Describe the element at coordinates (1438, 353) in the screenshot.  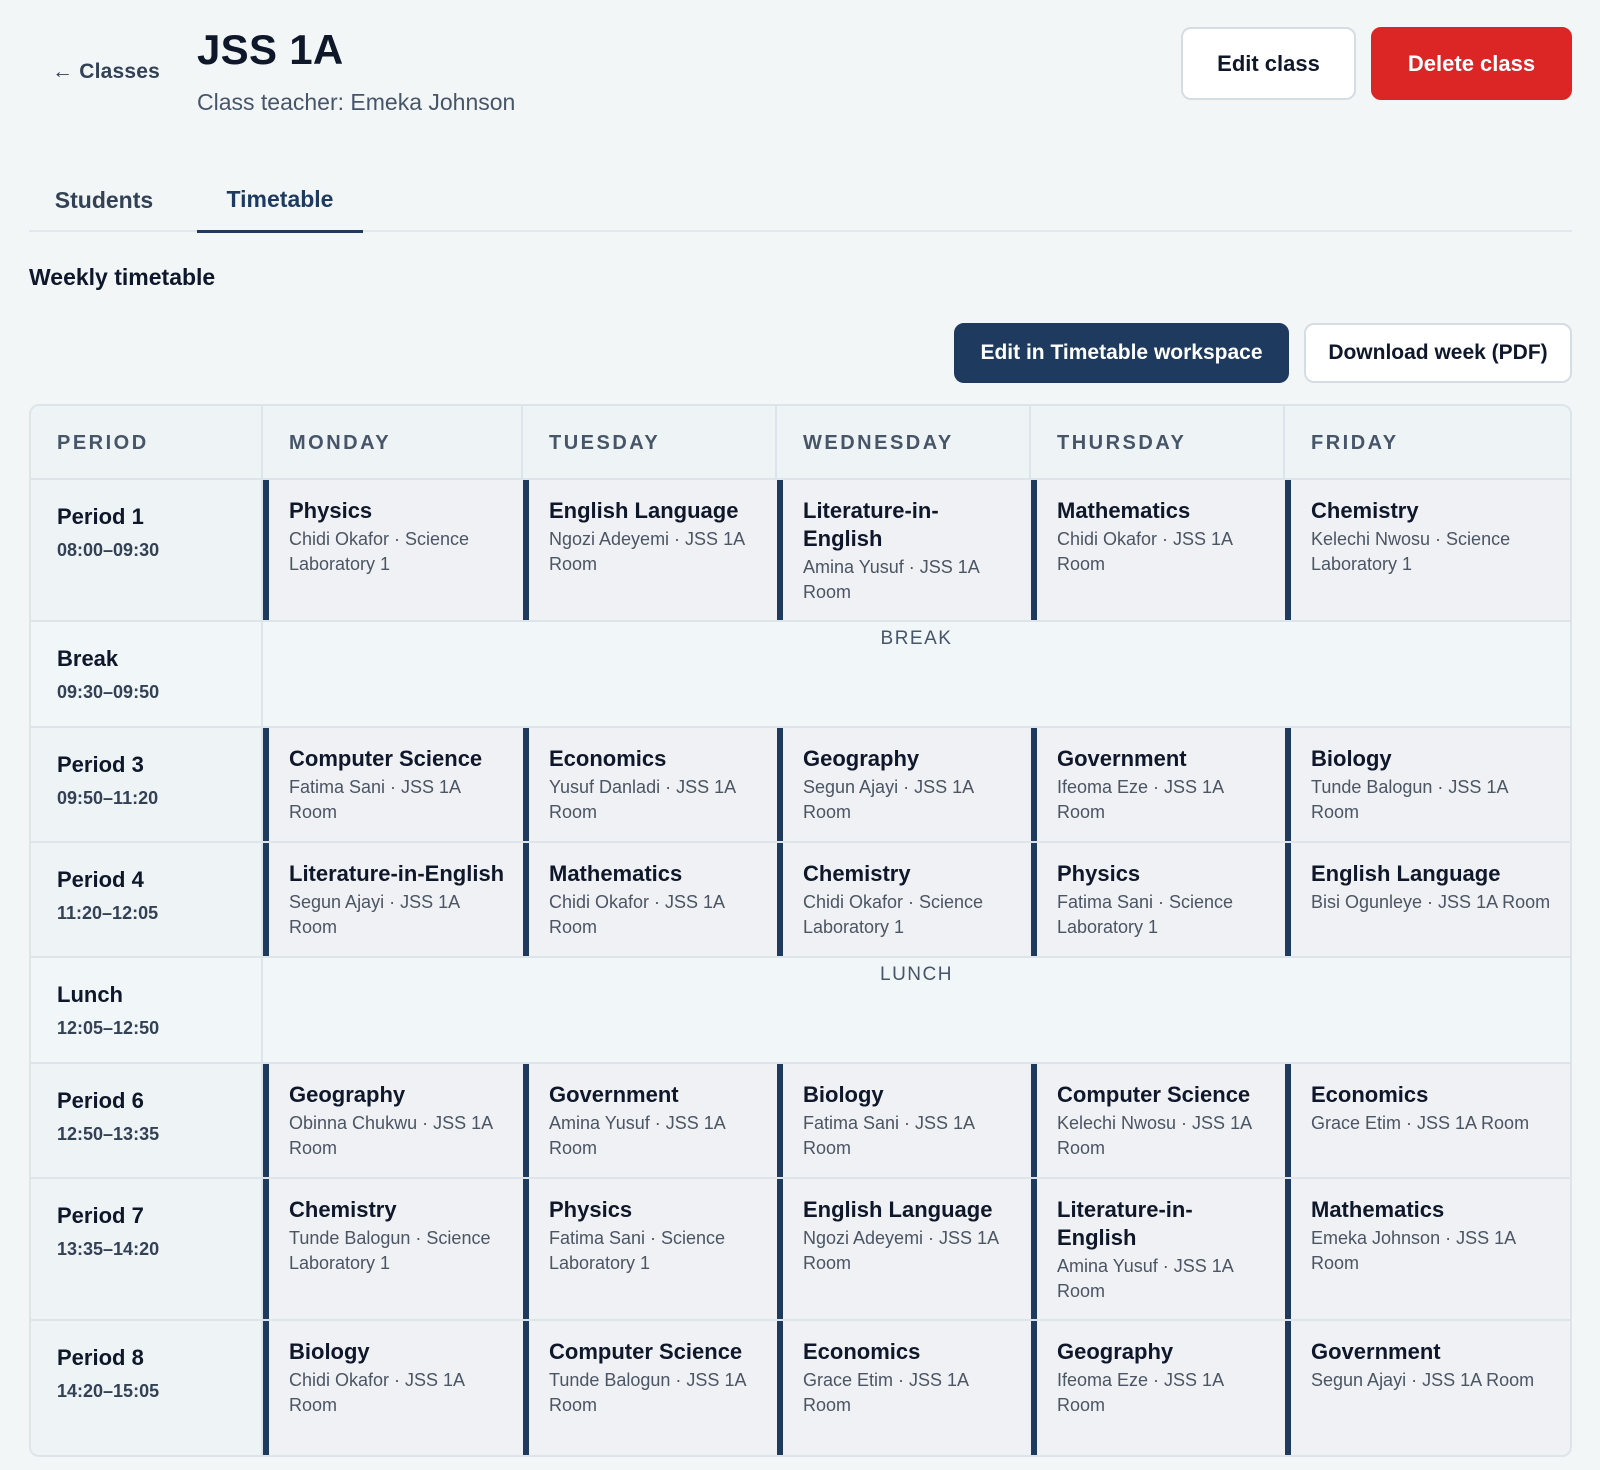
I see `download-week-pdf-button: Download week (PDF)` at that location.